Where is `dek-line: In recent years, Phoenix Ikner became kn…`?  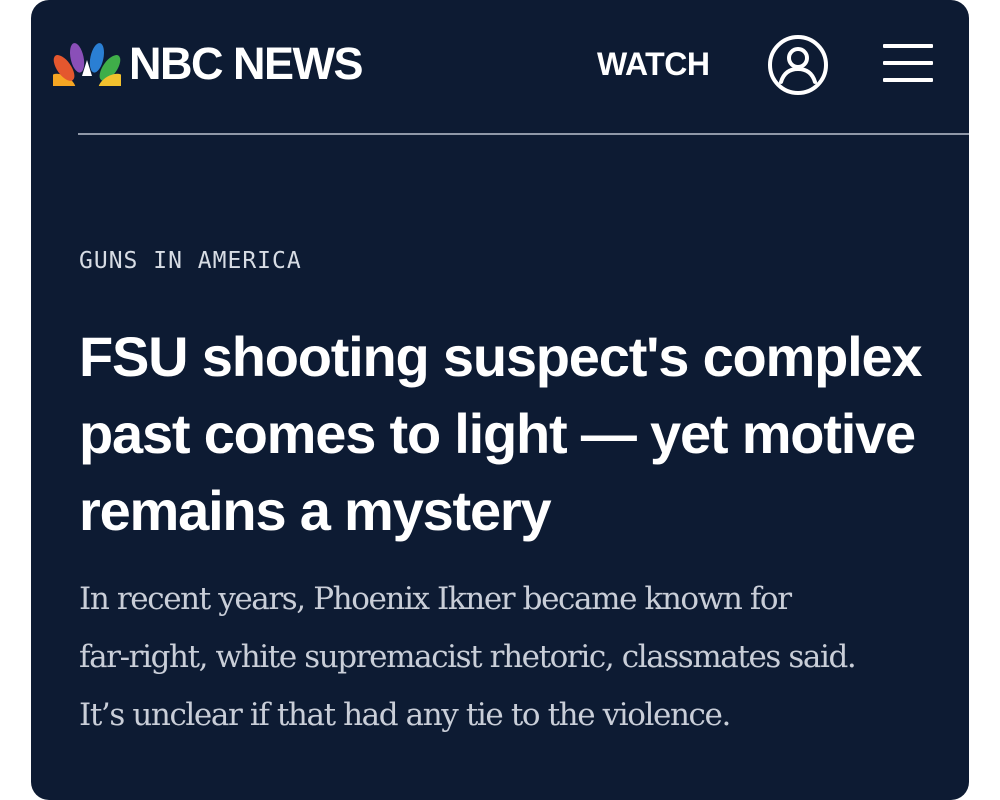
dek-line: In recent years, Phoenix Ikner became kn… is located at coordinates (435, 599).